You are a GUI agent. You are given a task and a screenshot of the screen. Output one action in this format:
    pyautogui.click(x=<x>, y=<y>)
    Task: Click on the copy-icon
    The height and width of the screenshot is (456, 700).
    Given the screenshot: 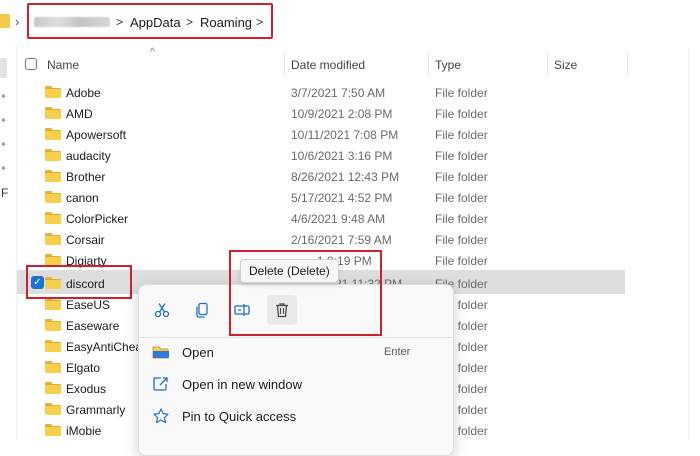 What is the action you would take?
    pyautogui.click(x=202, y=310)
    